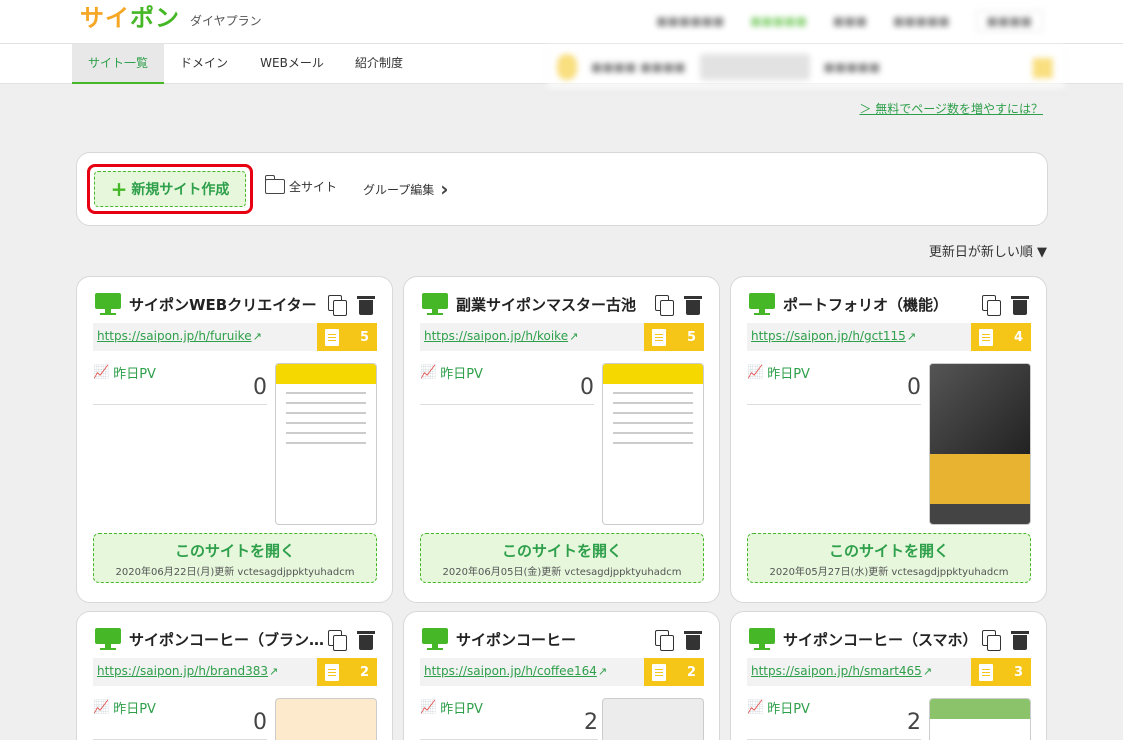 This screenshot has width=1123, height=740. I want to click on new-site-label: 新規サイト作成, so click(180, 190).